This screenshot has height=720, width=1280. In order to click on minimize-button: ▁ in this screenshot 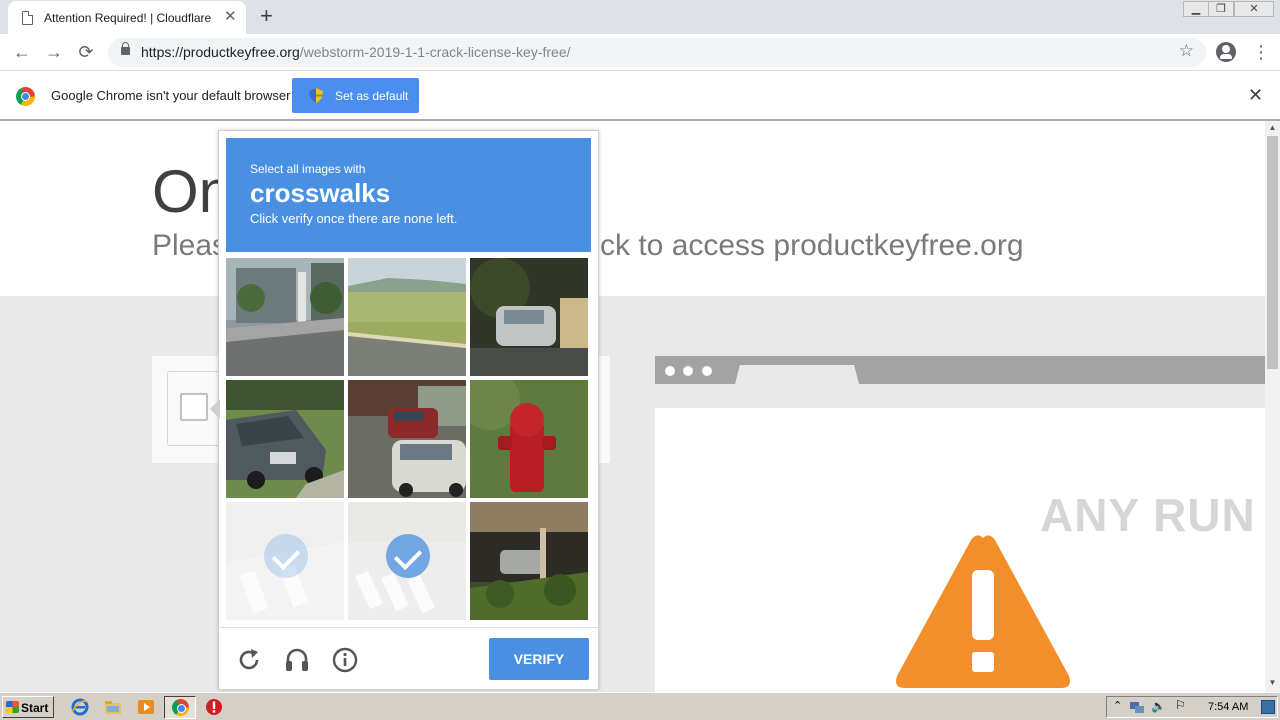, I will do `click(1196, 9)`.